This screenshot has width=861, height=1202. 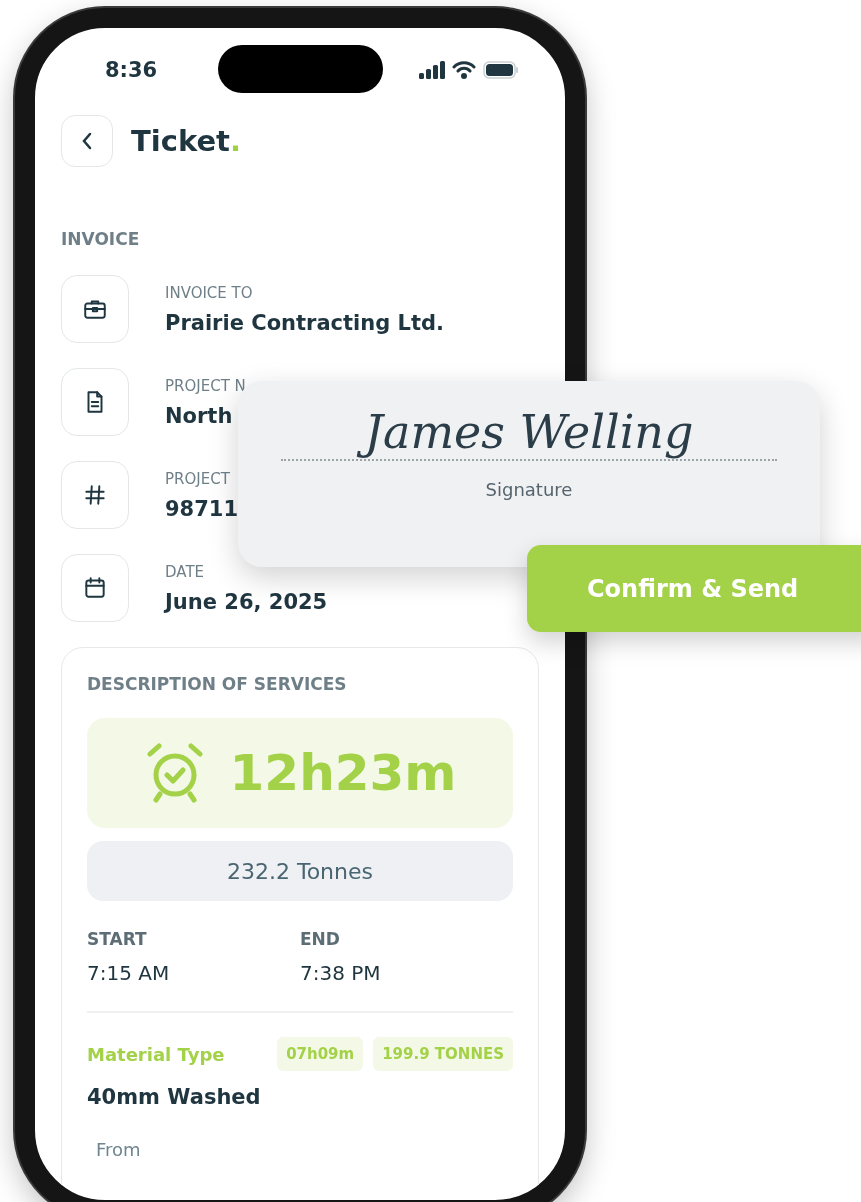 I want to click on signature: James Welling, so click(x=529, y=432).